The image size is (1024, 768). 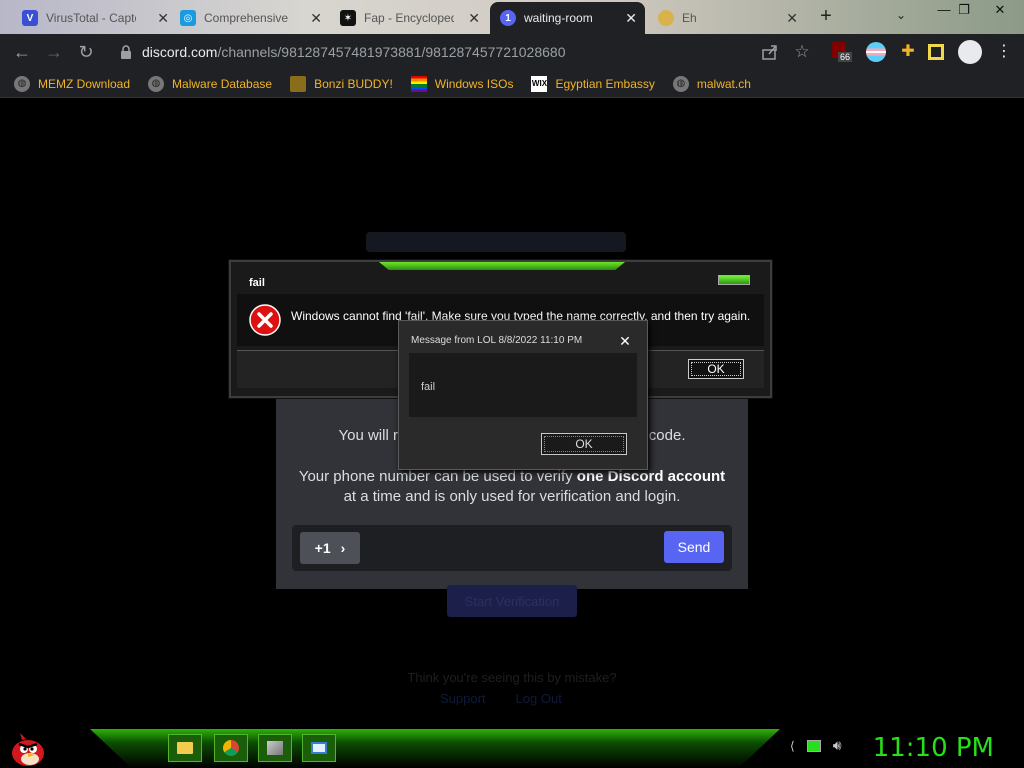 What do you see at coordinates (501, 698) in the screenshot?
I see `footer-links: Support Log Out` at bounding box center [501, 698].